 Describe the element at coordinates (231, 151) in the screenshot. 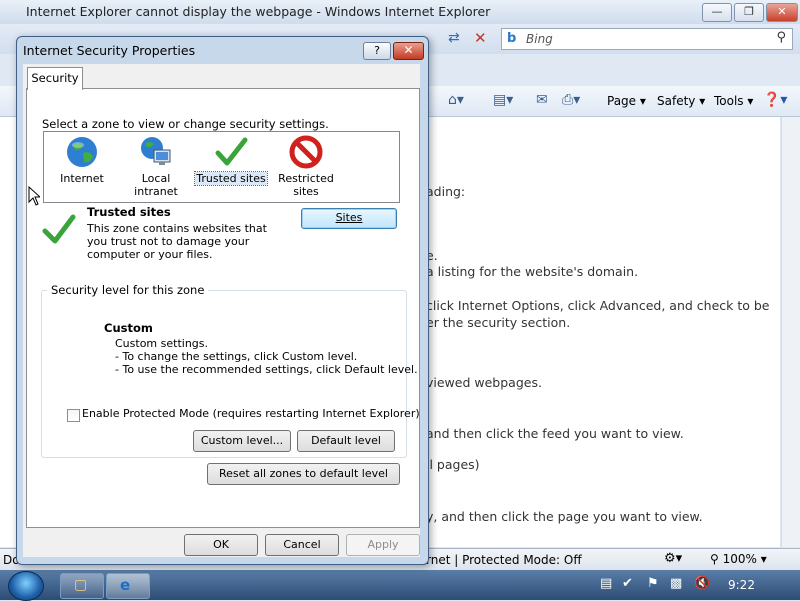

I see `checkmark-icon` at that location.